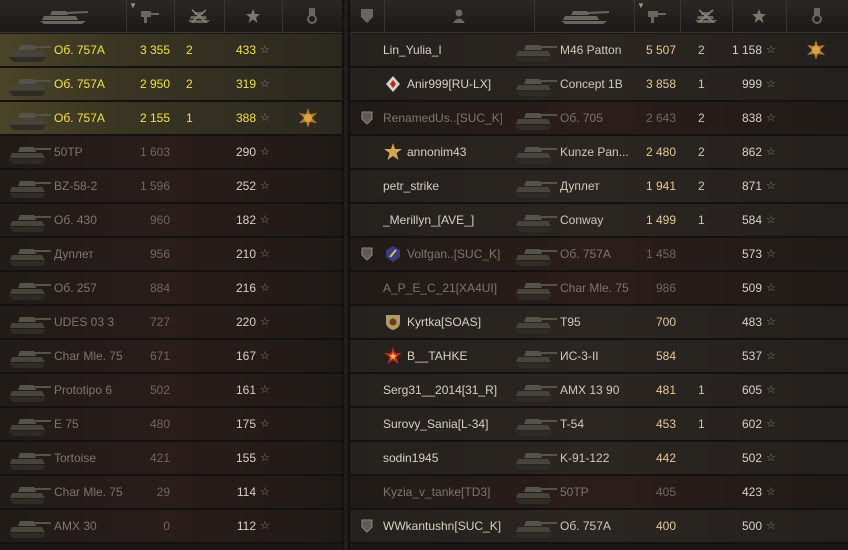 The height and width of the screenshot is (550, 848). Describe the element at coordinates (312, 16) in the screenshot. I see `column-medal-header` at that location.